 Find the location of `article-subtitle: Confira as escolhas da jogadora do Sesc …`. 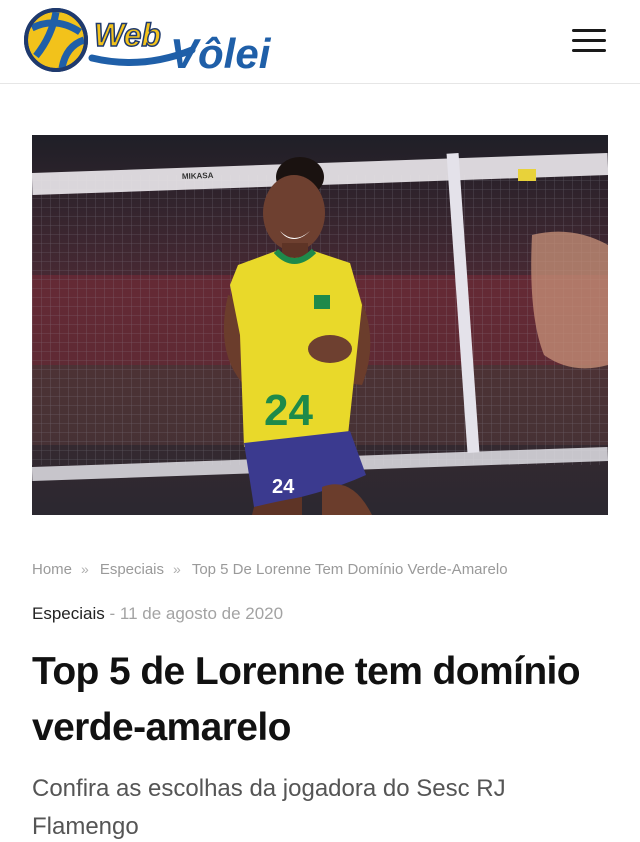

article-subtitle: Confira as escolhas da jogadora do Sesc … is located at coordinates (269, 807).